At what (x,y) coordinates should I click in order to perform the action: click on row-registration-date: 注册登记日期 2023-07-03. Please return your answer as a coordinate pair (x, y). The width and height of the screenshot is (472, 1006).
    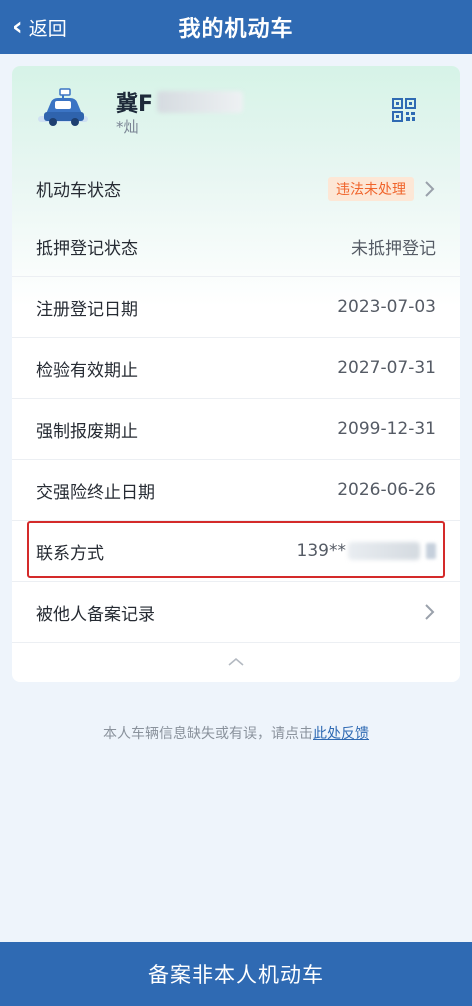
    Looking at the image, I should click on (236, 307).